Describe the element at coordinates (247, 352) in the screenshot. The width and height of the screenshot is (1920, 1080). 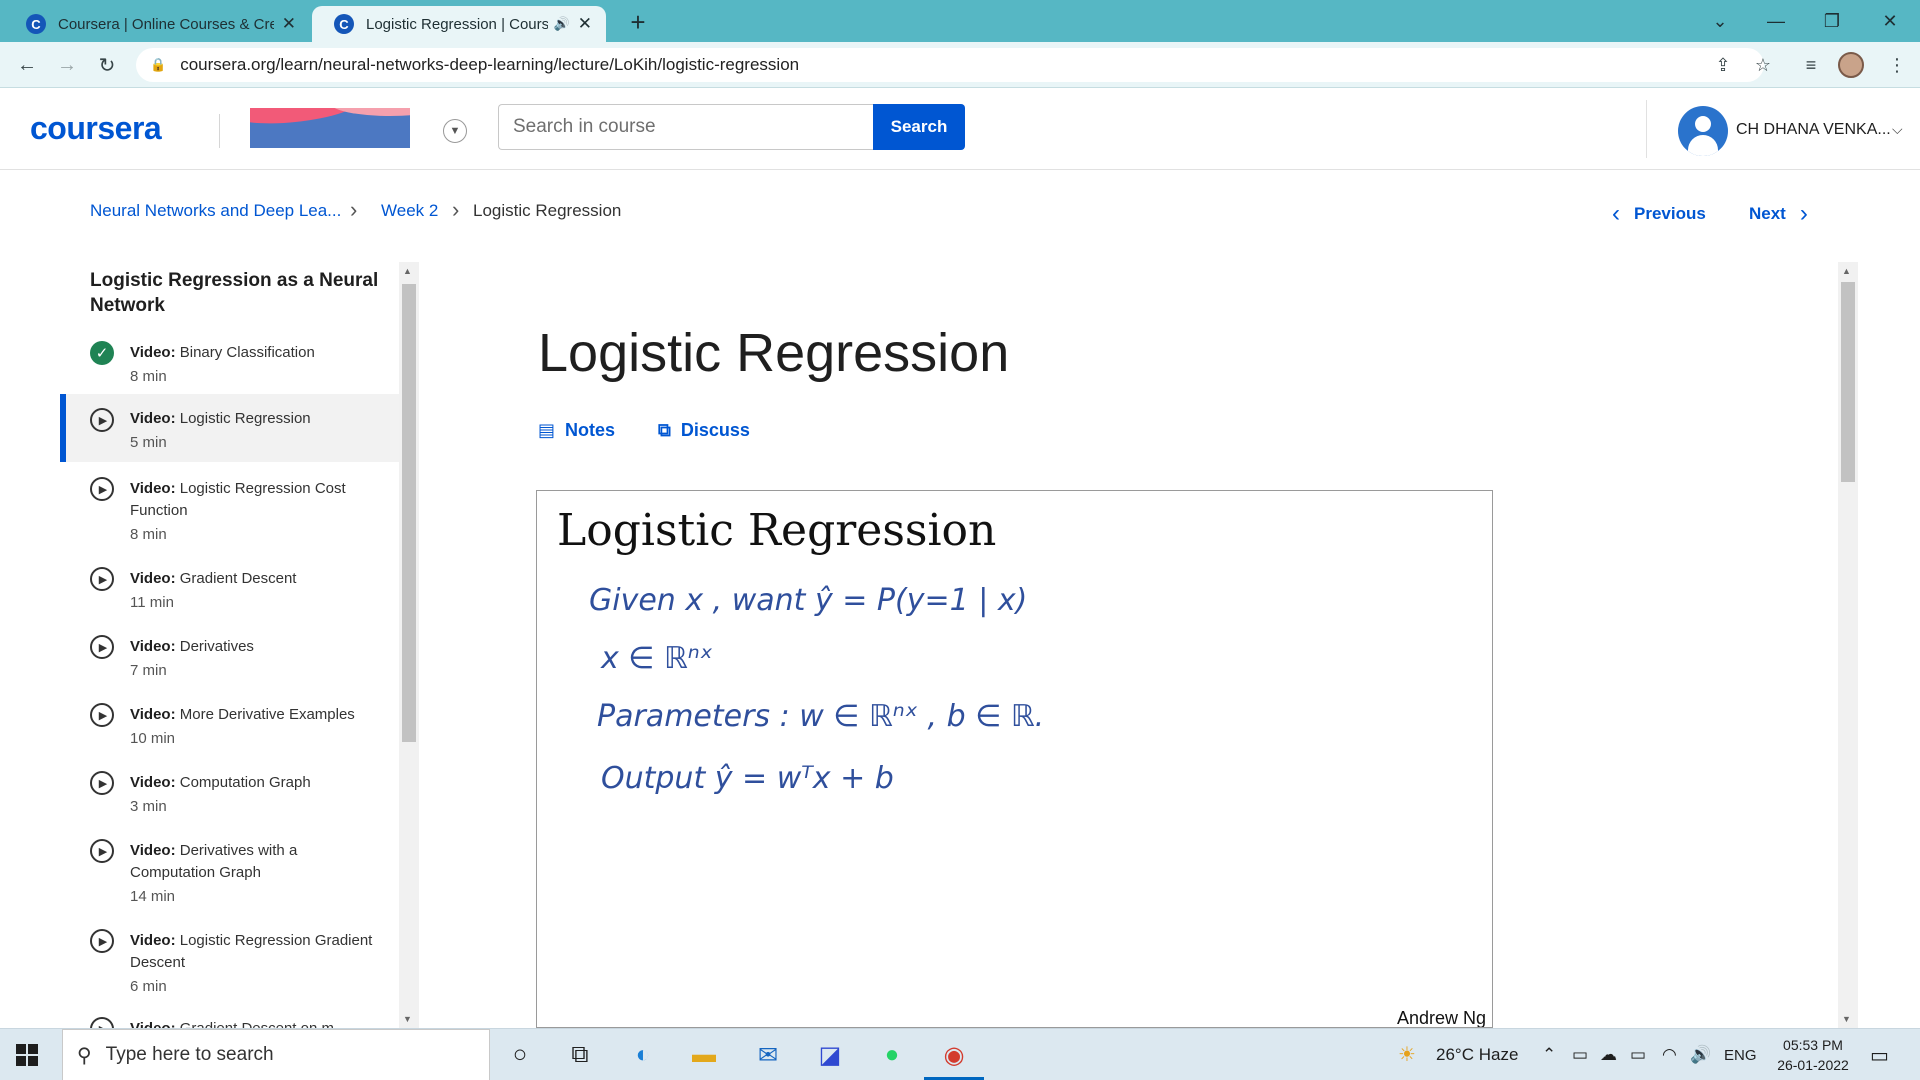
I see `item-title: Binary Classification` at that location.